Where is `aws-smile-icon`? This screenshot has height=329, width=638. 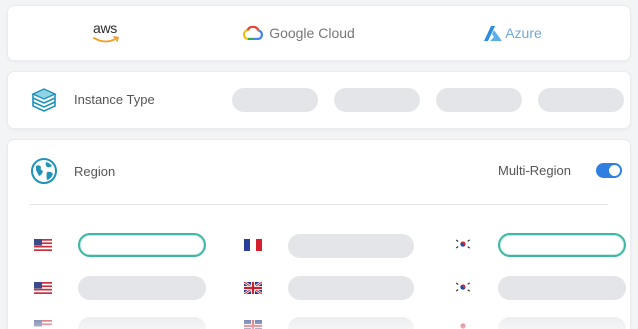 aws-smile-icon is located at coordinates (106, 39).